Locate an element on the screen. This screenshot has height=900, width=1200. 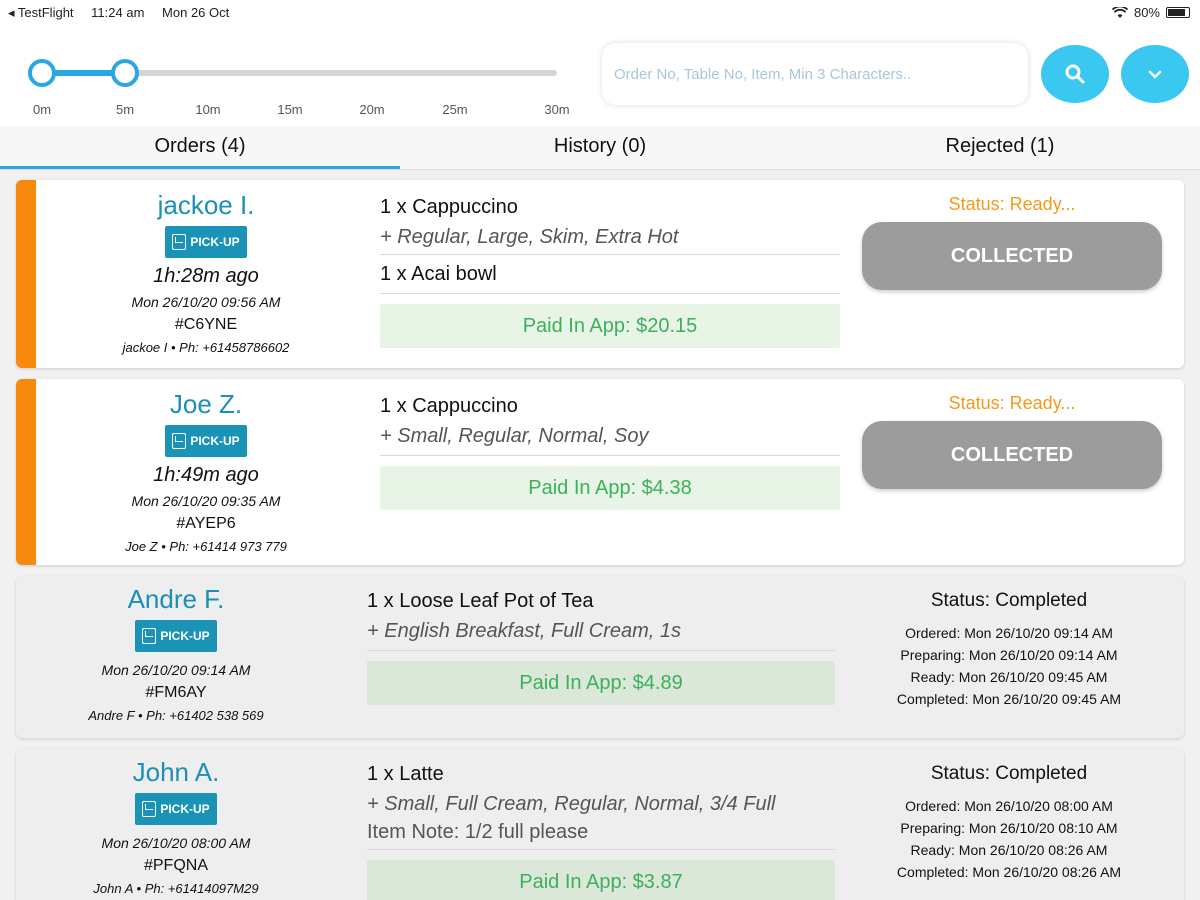
item-modifiers: + English Breakfast, Full Cream, 1s is located at coordinates (524, 631).